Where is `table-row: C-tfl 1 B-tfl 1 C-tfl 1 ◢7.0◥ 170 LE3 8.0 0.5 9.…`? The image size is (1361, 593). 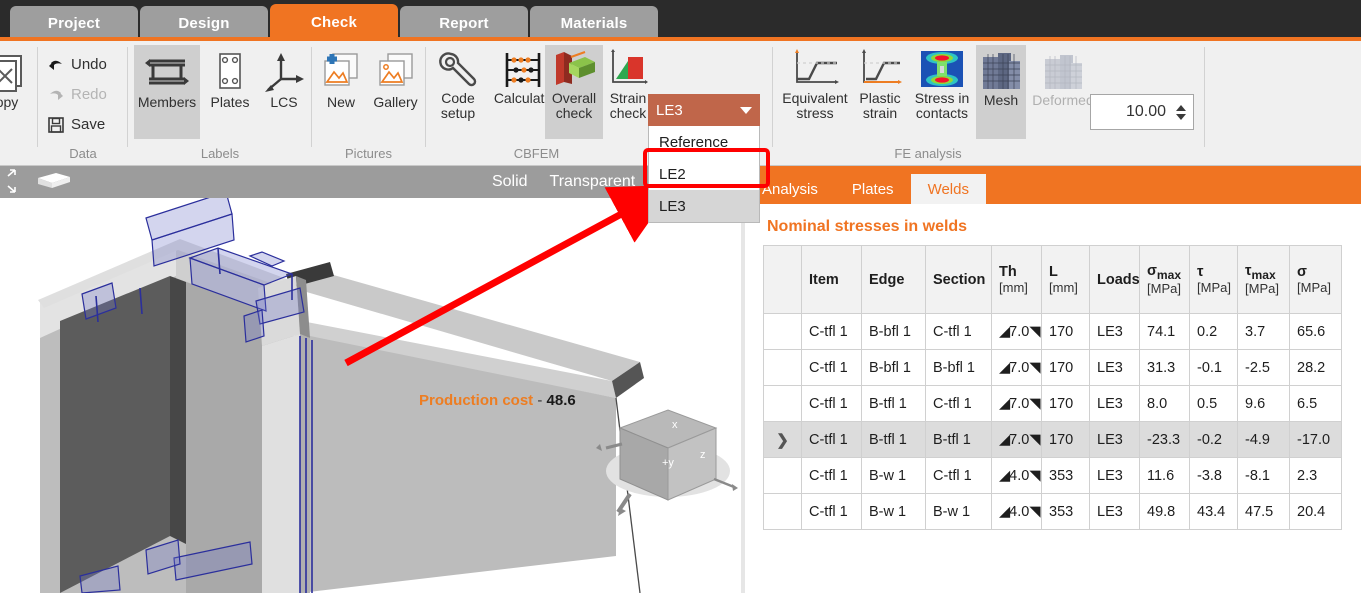 table-row: C-tfl 1 B-tfl 1 C-tfl 1 ◢7.0◥ 170 LE3 8.0 0.5 9.… is located at coordinates (1052, 403).